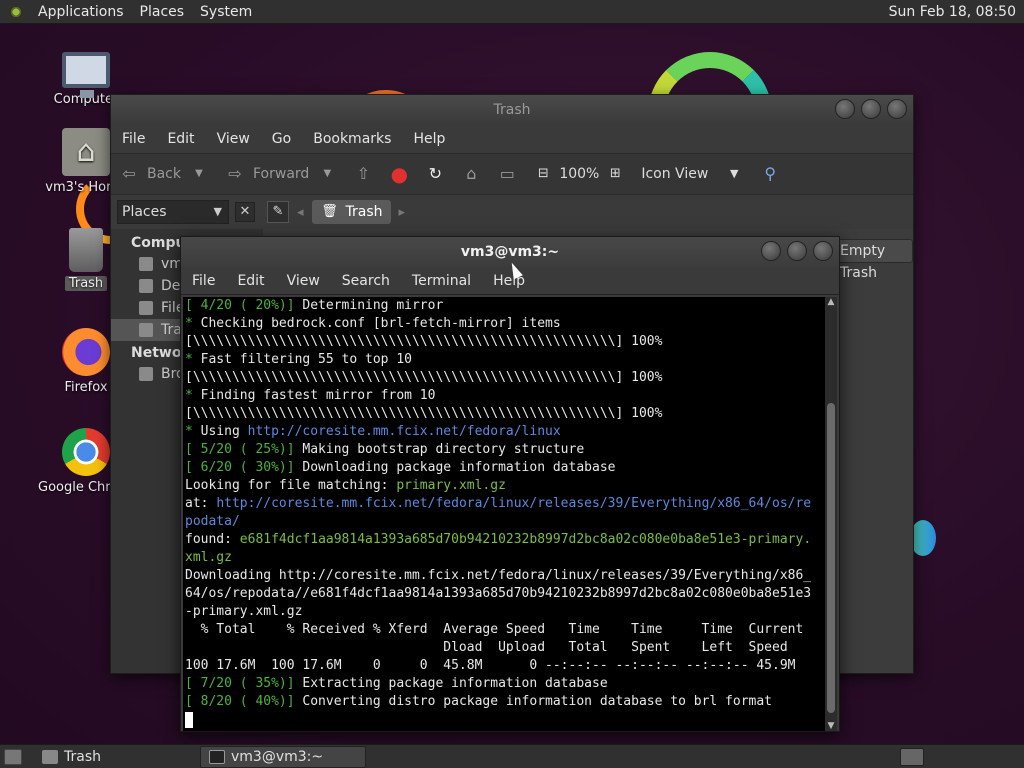  Describe the element at coordinates (302, 359) in the screenshot. I see `terminal-text: Fast filtering 55 to top 10` at that location.